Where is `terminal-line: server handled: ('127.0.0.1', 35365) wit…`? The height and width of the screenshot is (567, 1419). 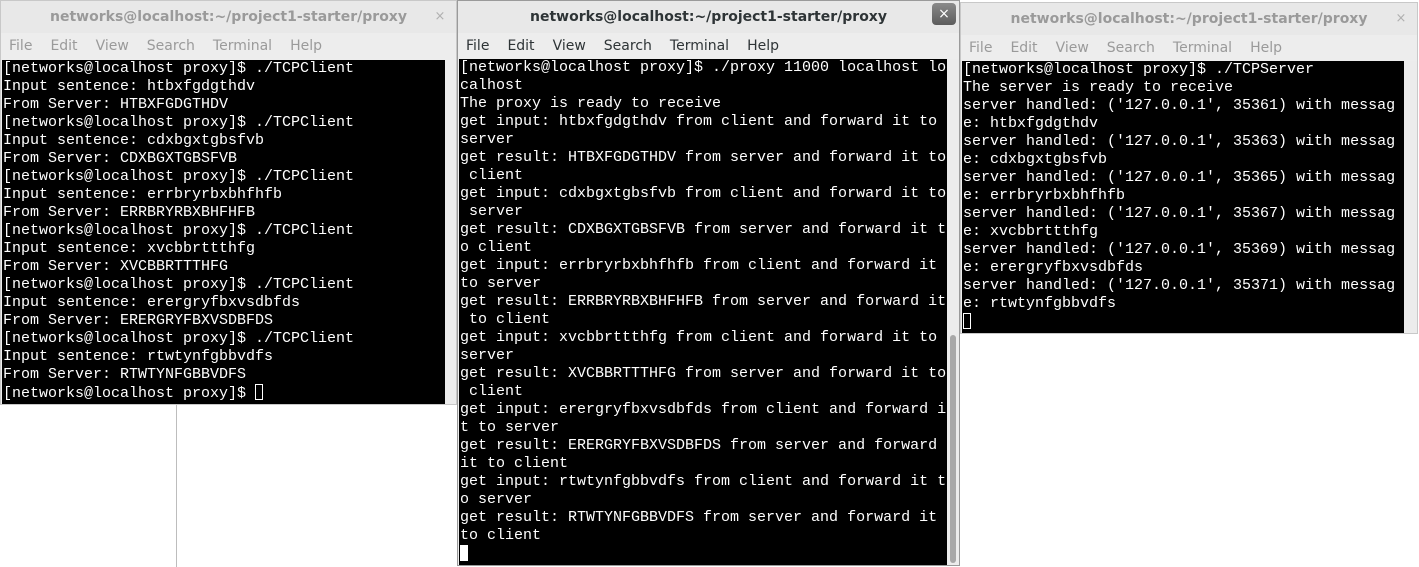
terminal-line: server handled: ('127.0.0.1', 35365) wit… is located at coordinates (1179, 177).